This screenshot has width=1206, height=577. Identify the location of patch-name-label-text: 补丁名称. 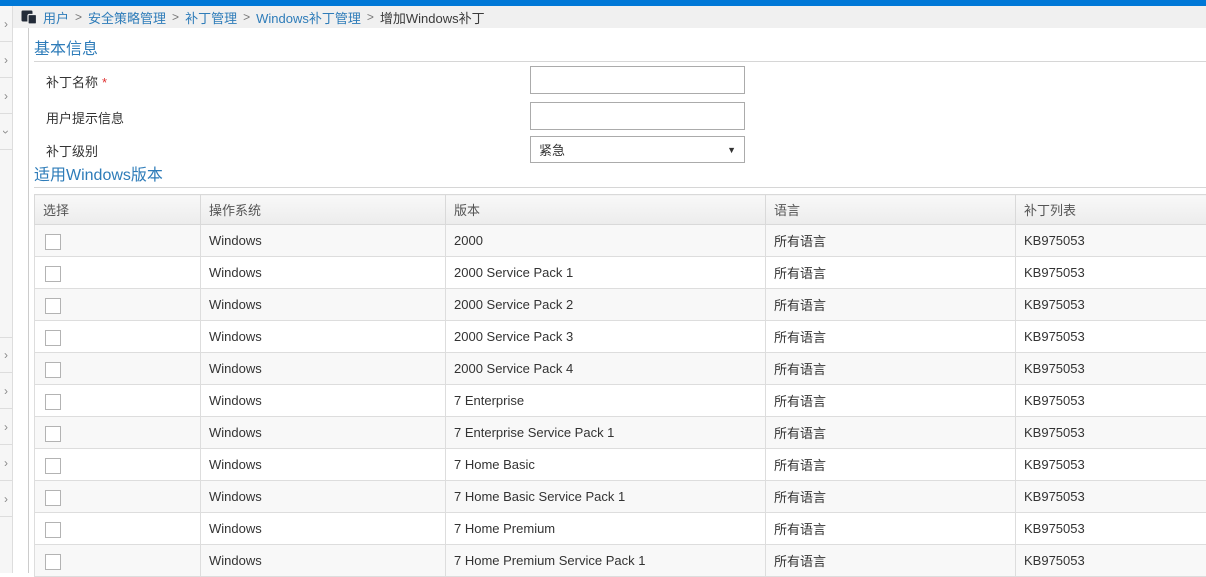
(72, 82).